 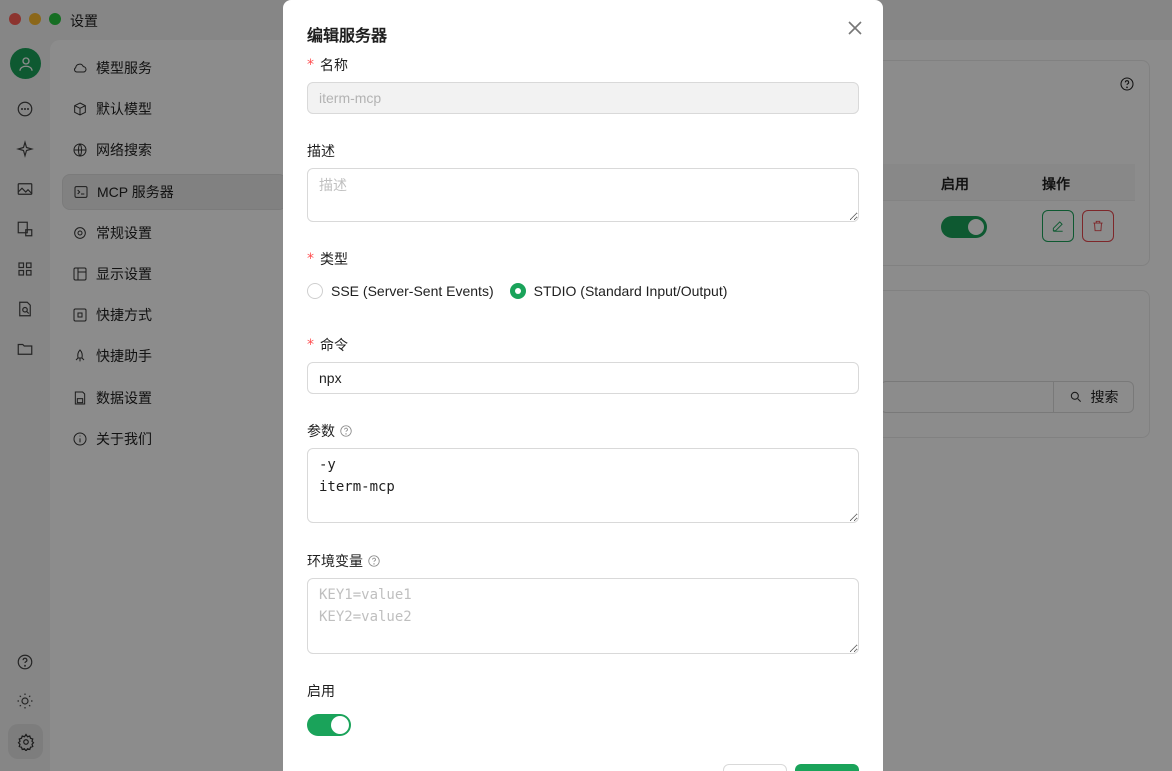 I want to click on args-field: -y iterm-mcp, so click(x=583, y=485).